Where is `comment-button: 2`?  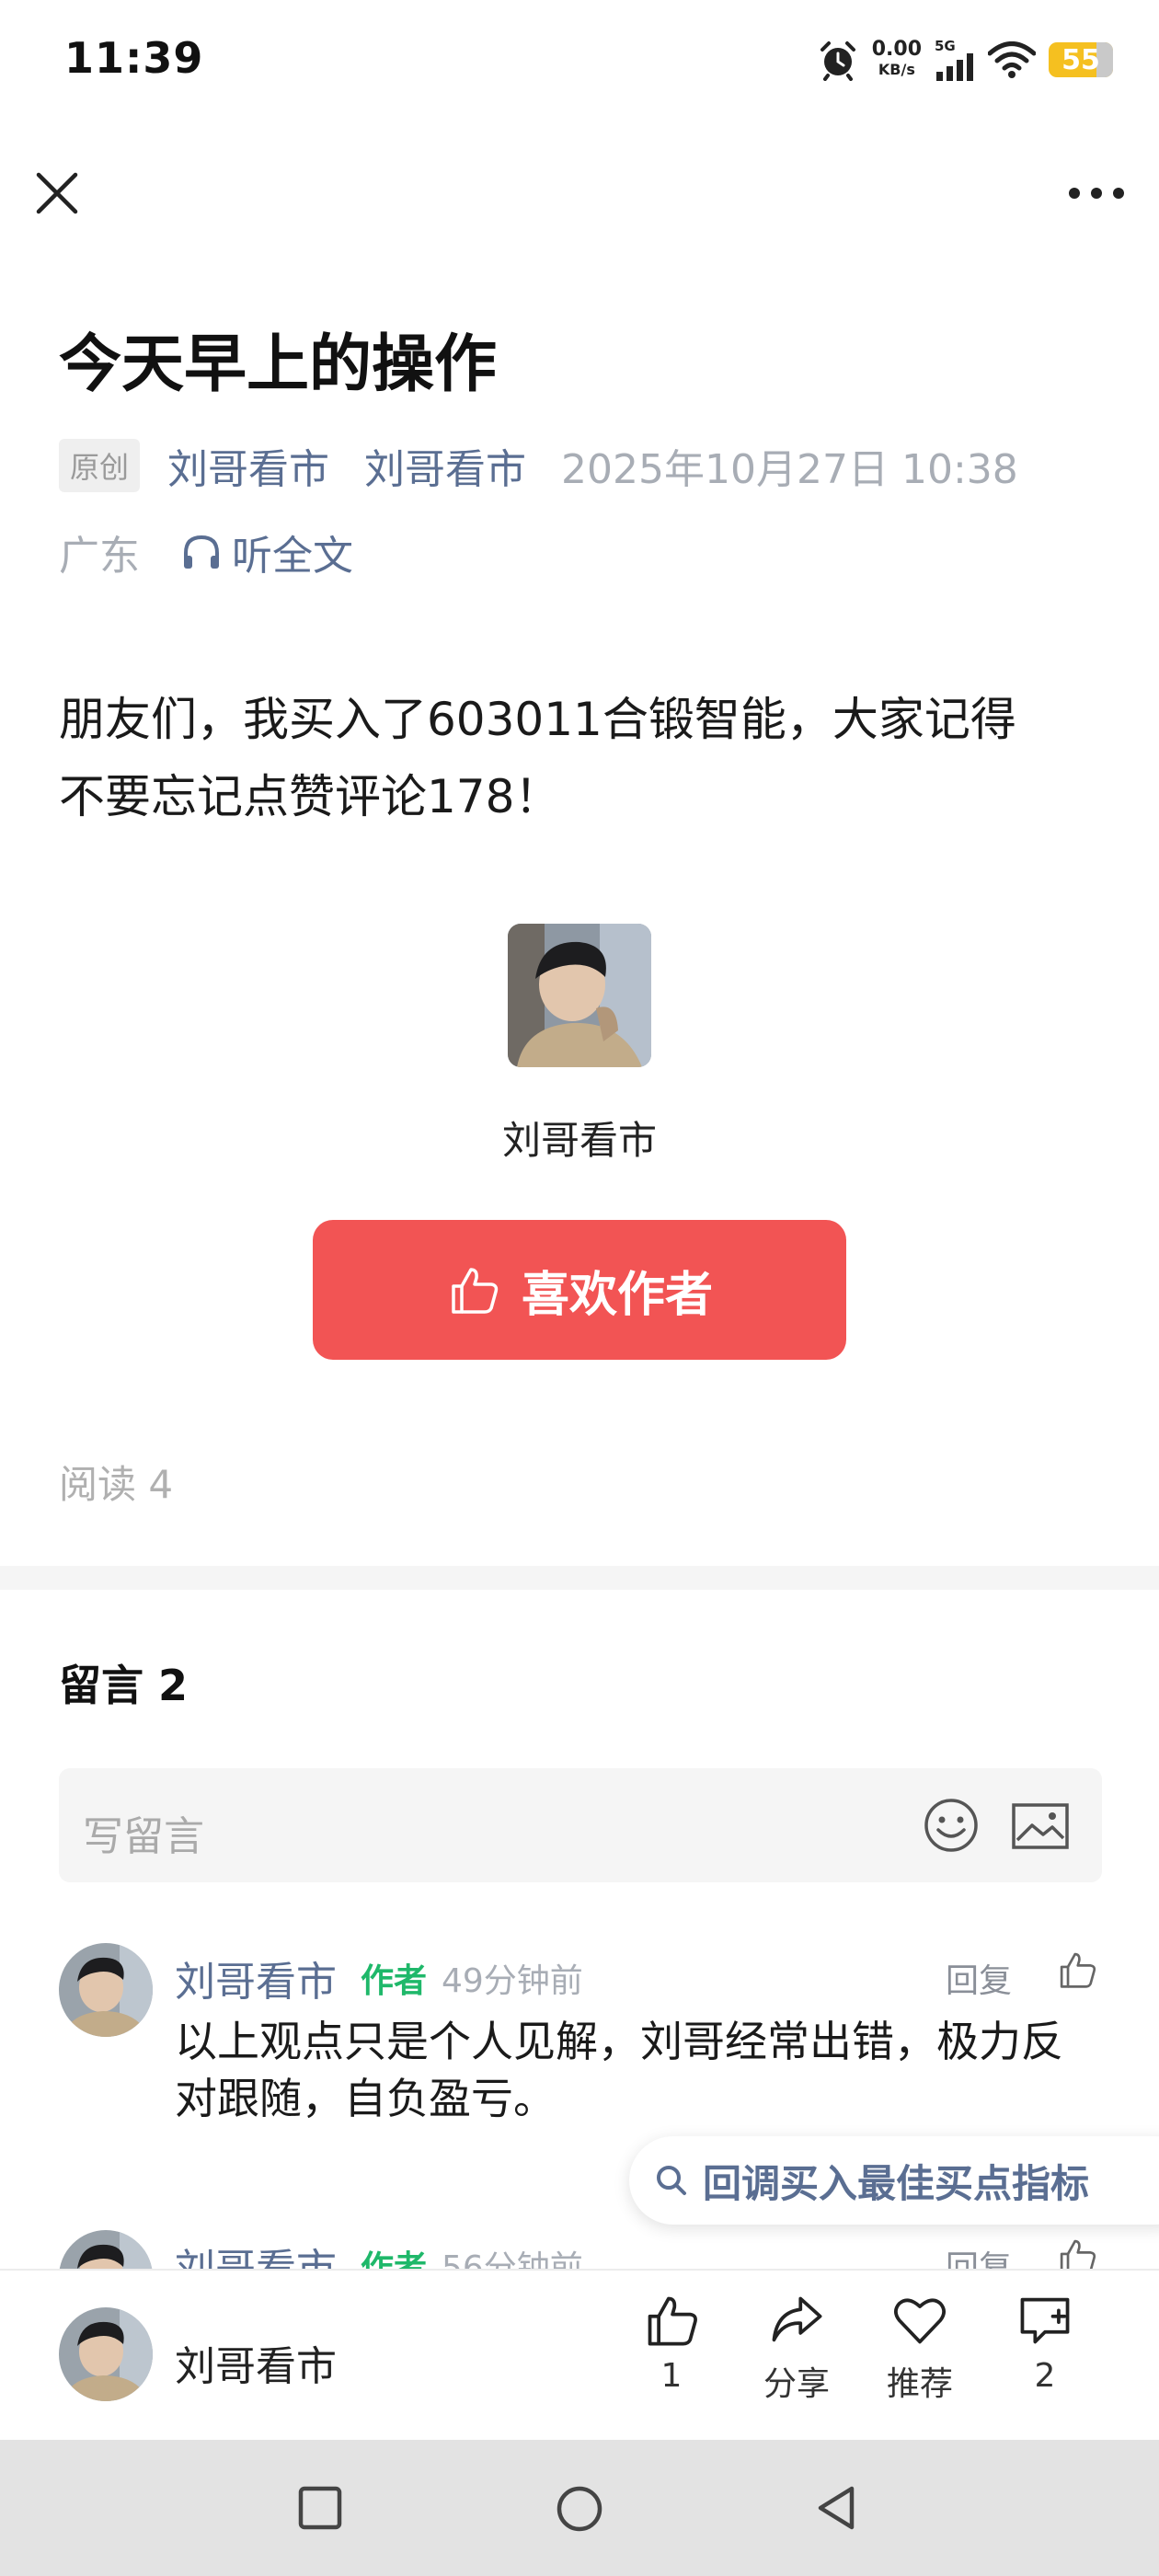 comment-button: 2 is located at coordinates (1045, 2343).